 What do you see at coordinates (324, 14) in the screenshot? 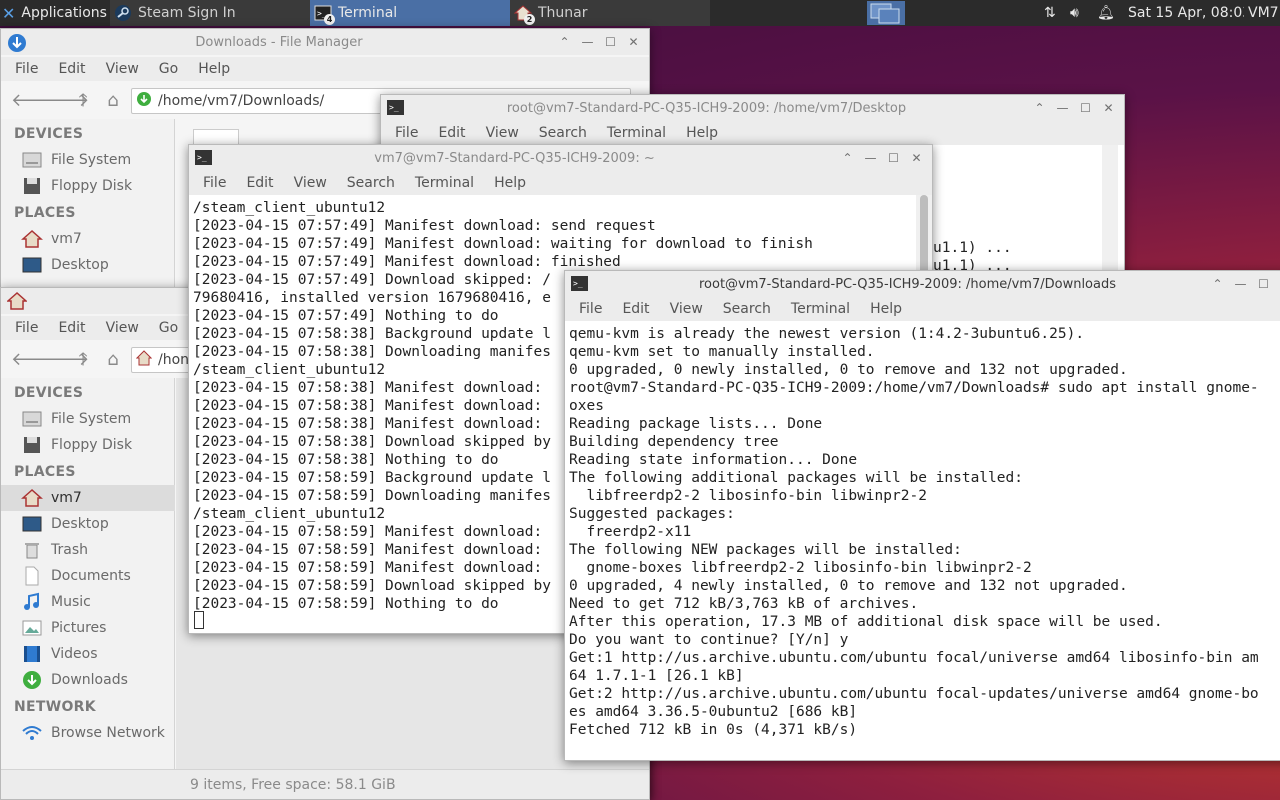
I see `terminal-icon: >_ 4` at bounding box center [324, 14].